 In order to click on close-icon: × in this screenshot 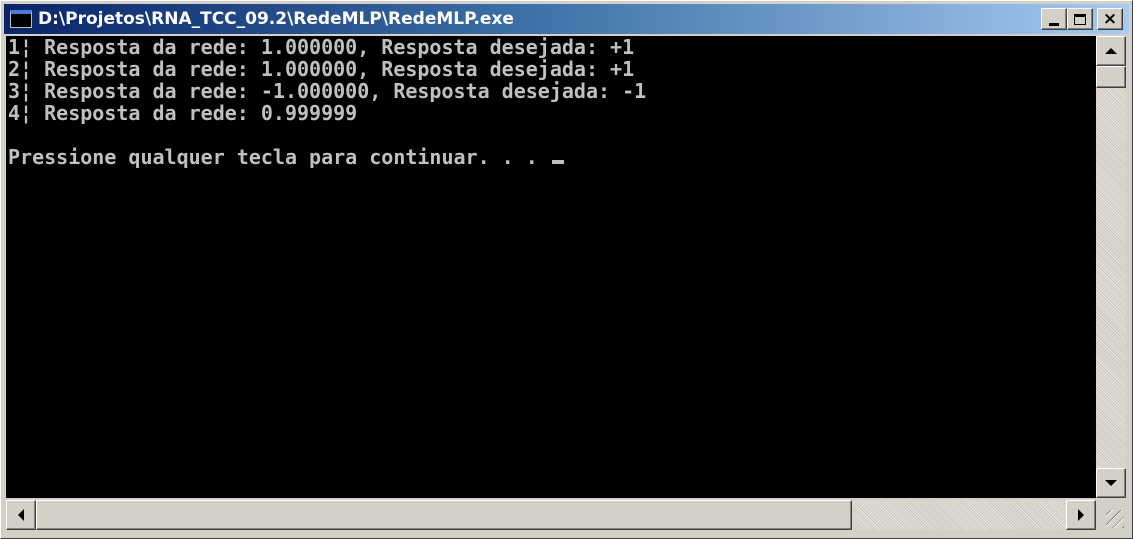, I will do `click(1110, 18)`.